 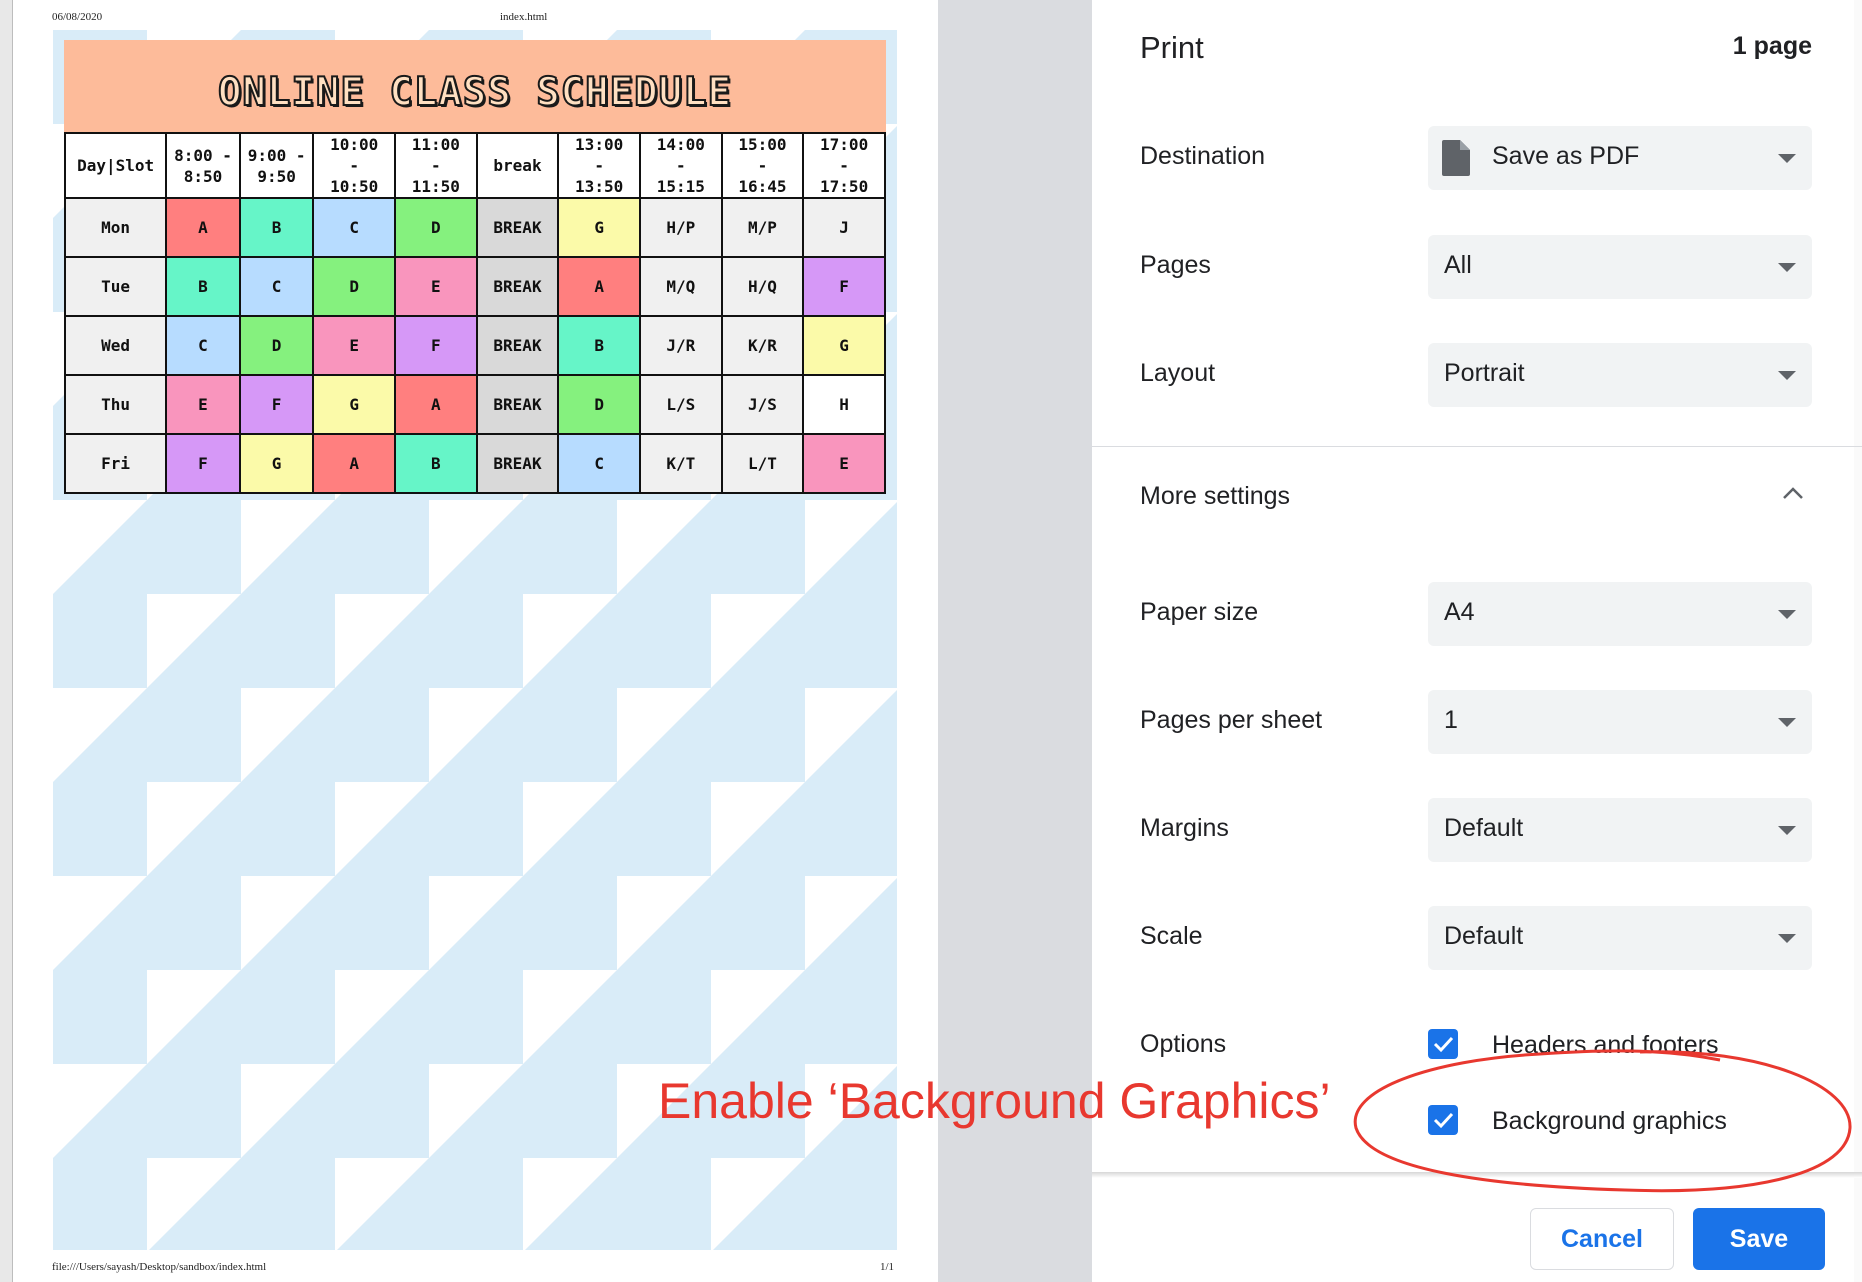 I want to click on schedule-title: ONLINE CLASS SCHEDULE, so click(x=475, y=92).